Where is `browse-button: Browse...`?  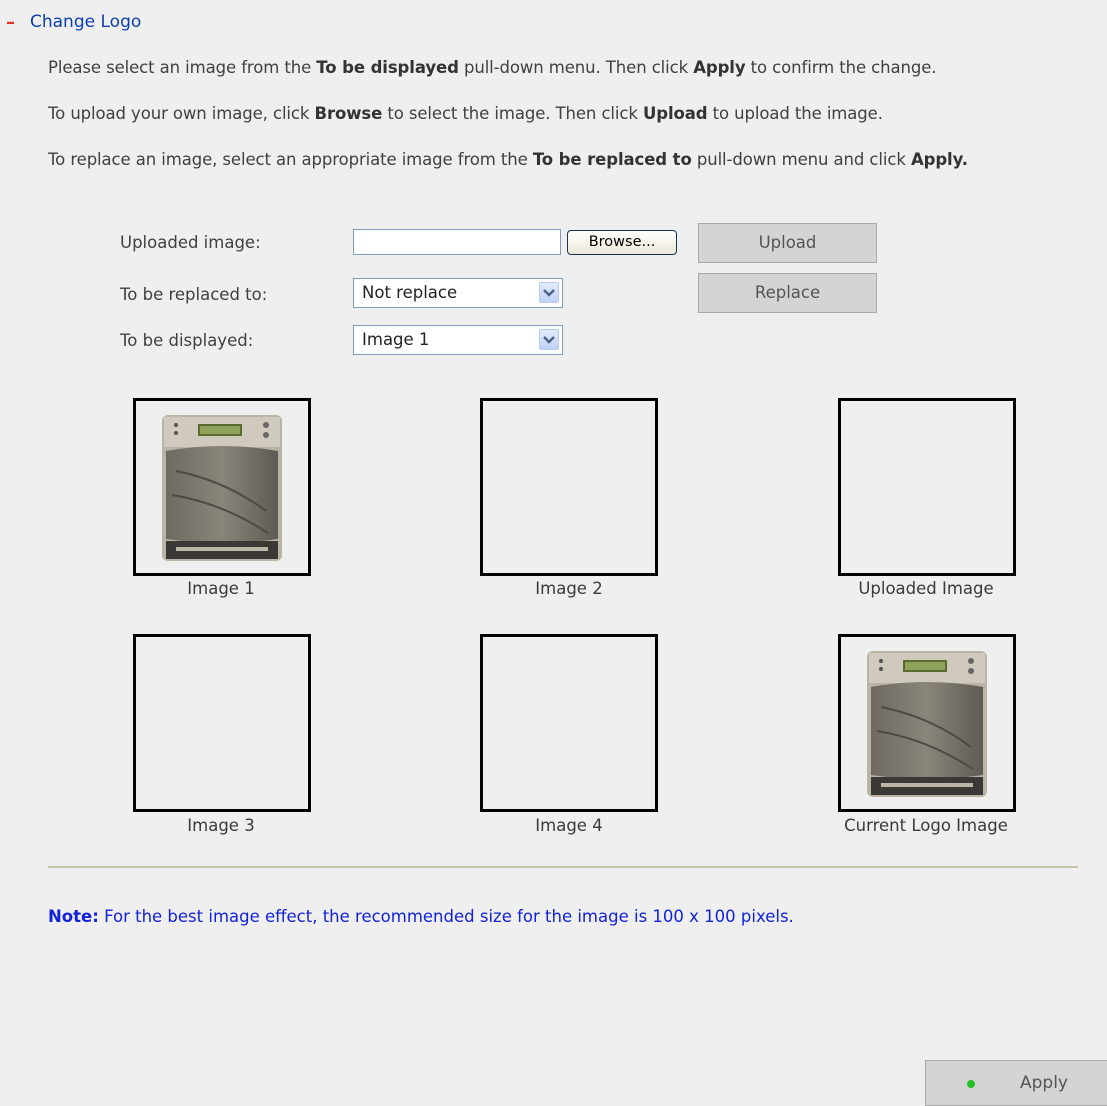 browse-button: Browse... is located at coordinates (622, 242).